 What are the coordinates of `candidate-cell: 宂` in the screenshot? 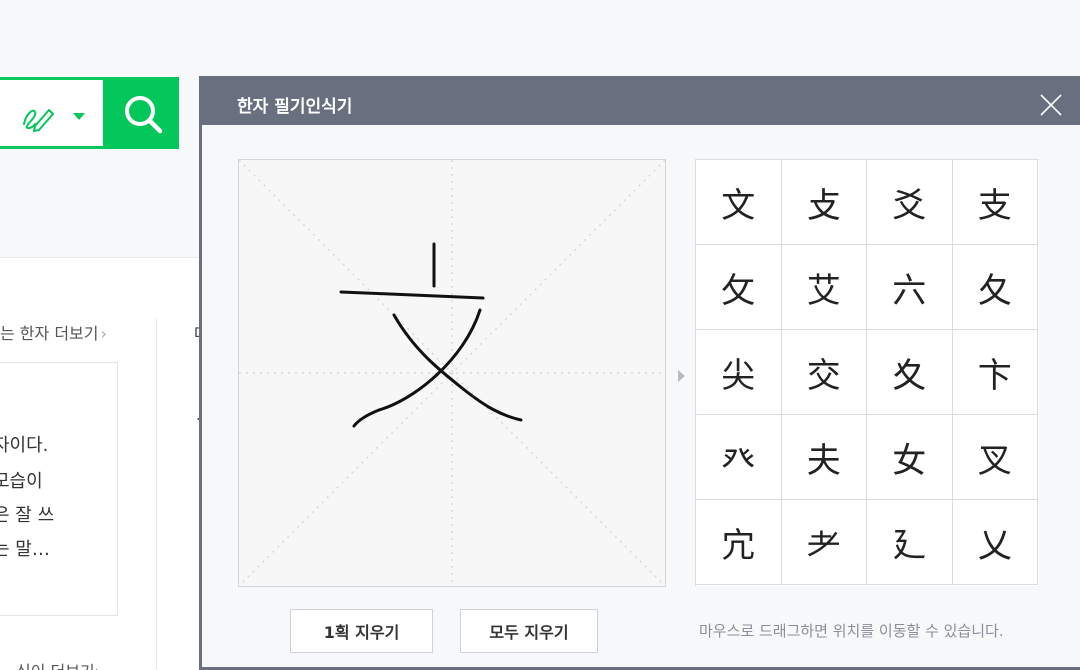 It's located at (739, 542).